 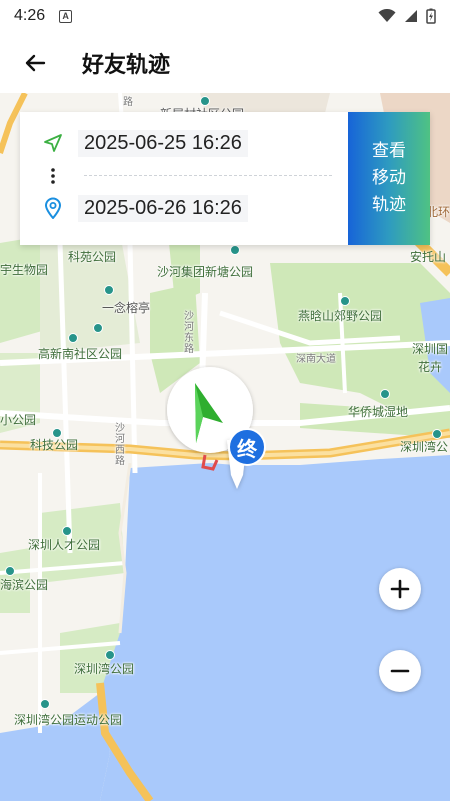 What do you see at coordinates (225, 62) in the screenshot?
I see `app-bar: 好友轨迹` at bounding box center [225, 62].